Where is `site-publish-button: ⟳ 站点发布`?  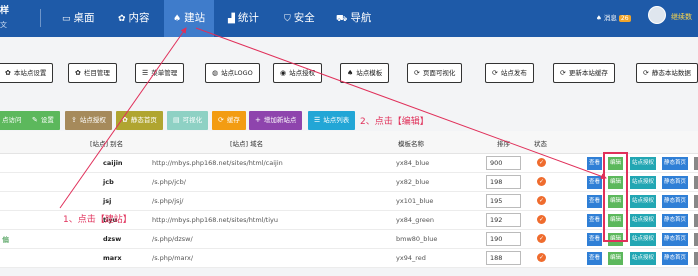 site-publish-button: ⟳ 站点发布 is located at coordinates (509, 73).